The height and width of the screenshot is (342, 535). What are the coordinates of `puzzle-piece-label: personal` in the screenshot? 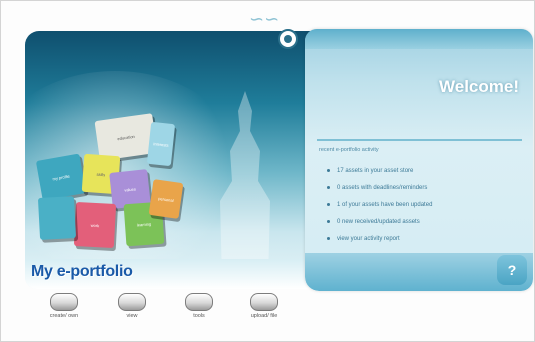 It's located at (165, 200).